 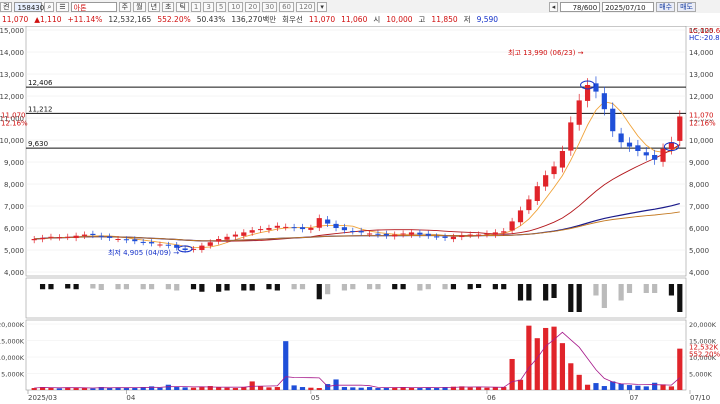 I want to click on date-field: 2025/07/10, so click(x=628, y=6).